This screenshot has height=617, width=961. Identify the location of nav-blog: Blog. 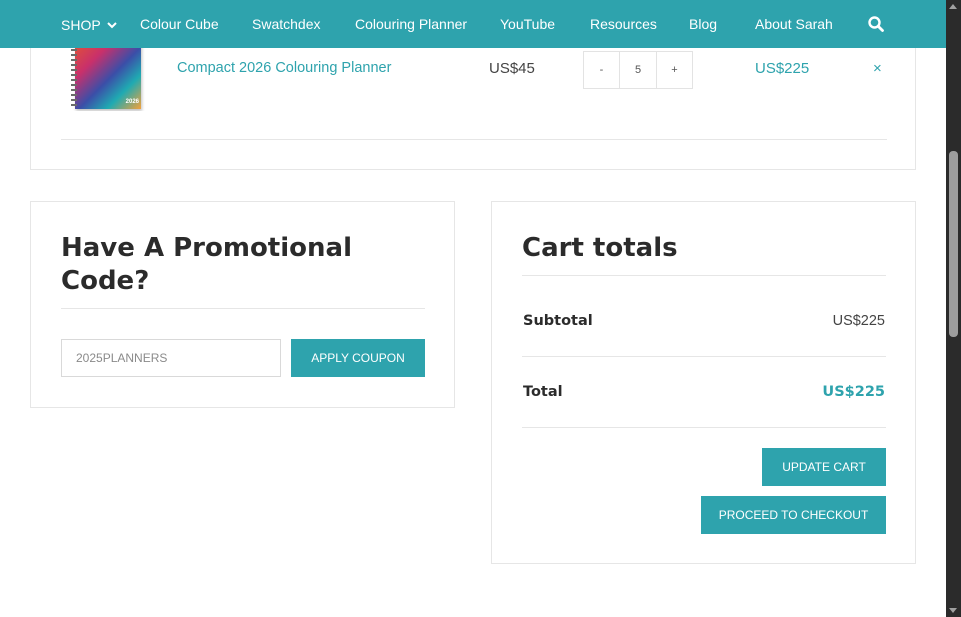
(703, 24).